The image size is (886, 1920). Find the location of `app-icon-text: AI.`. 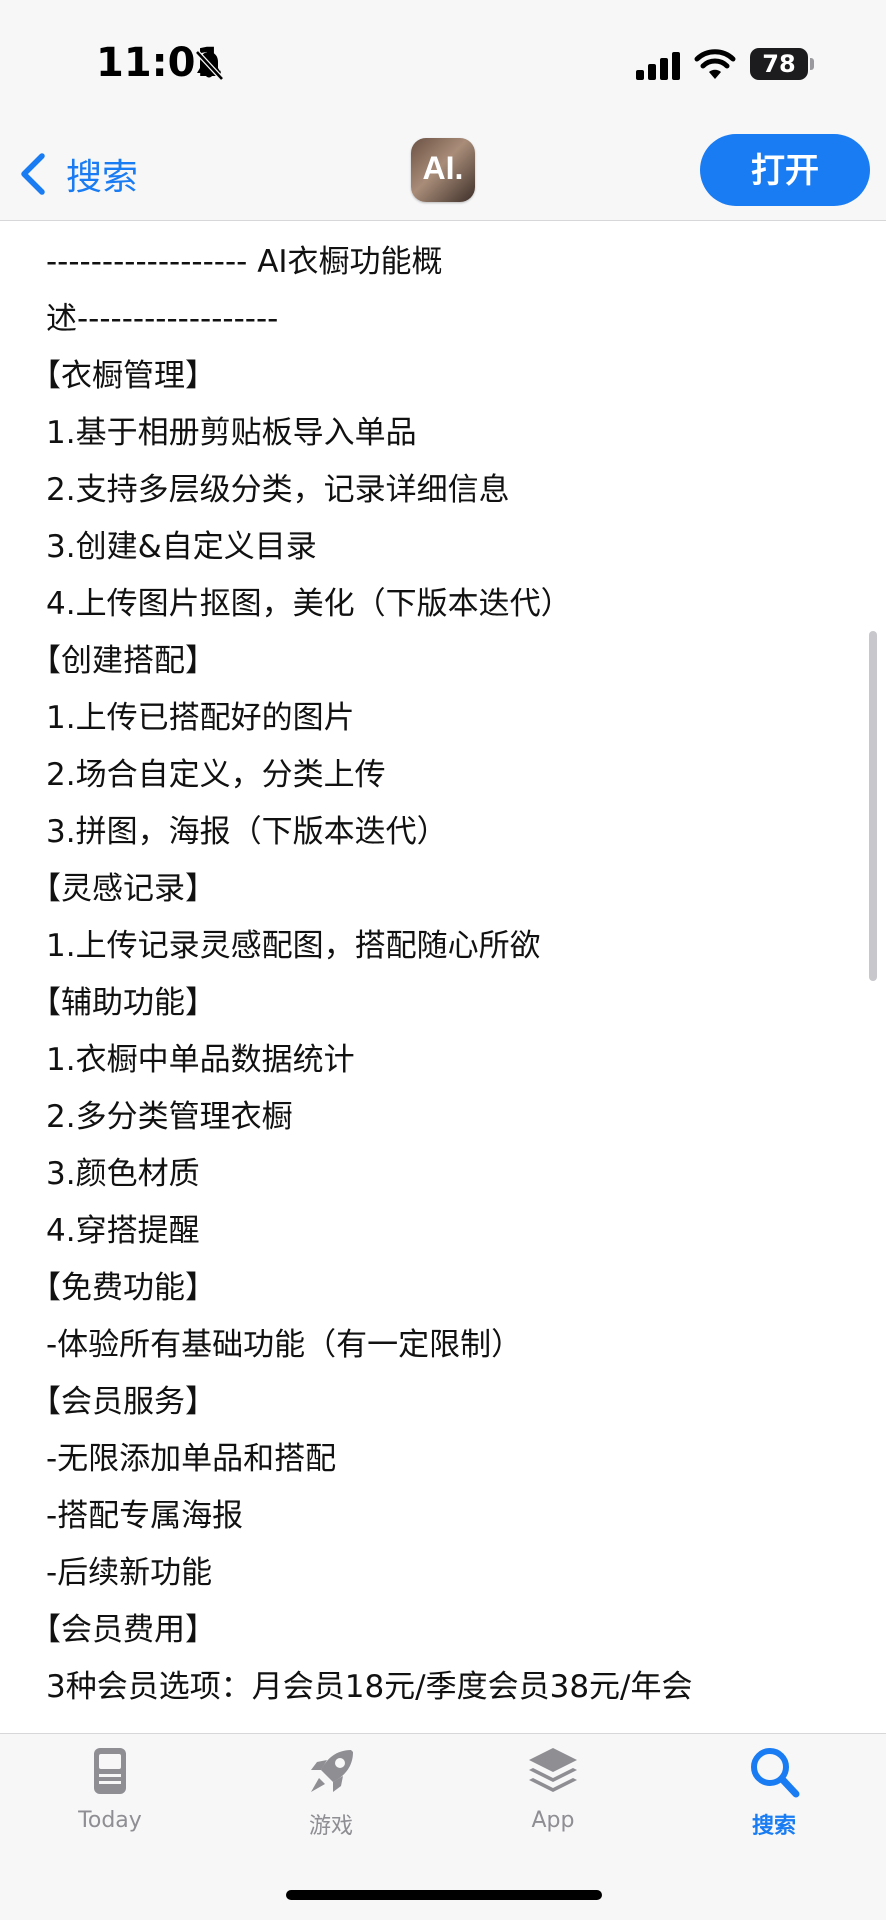

app-icon-text: AI. is located at coordinates (443, 168).